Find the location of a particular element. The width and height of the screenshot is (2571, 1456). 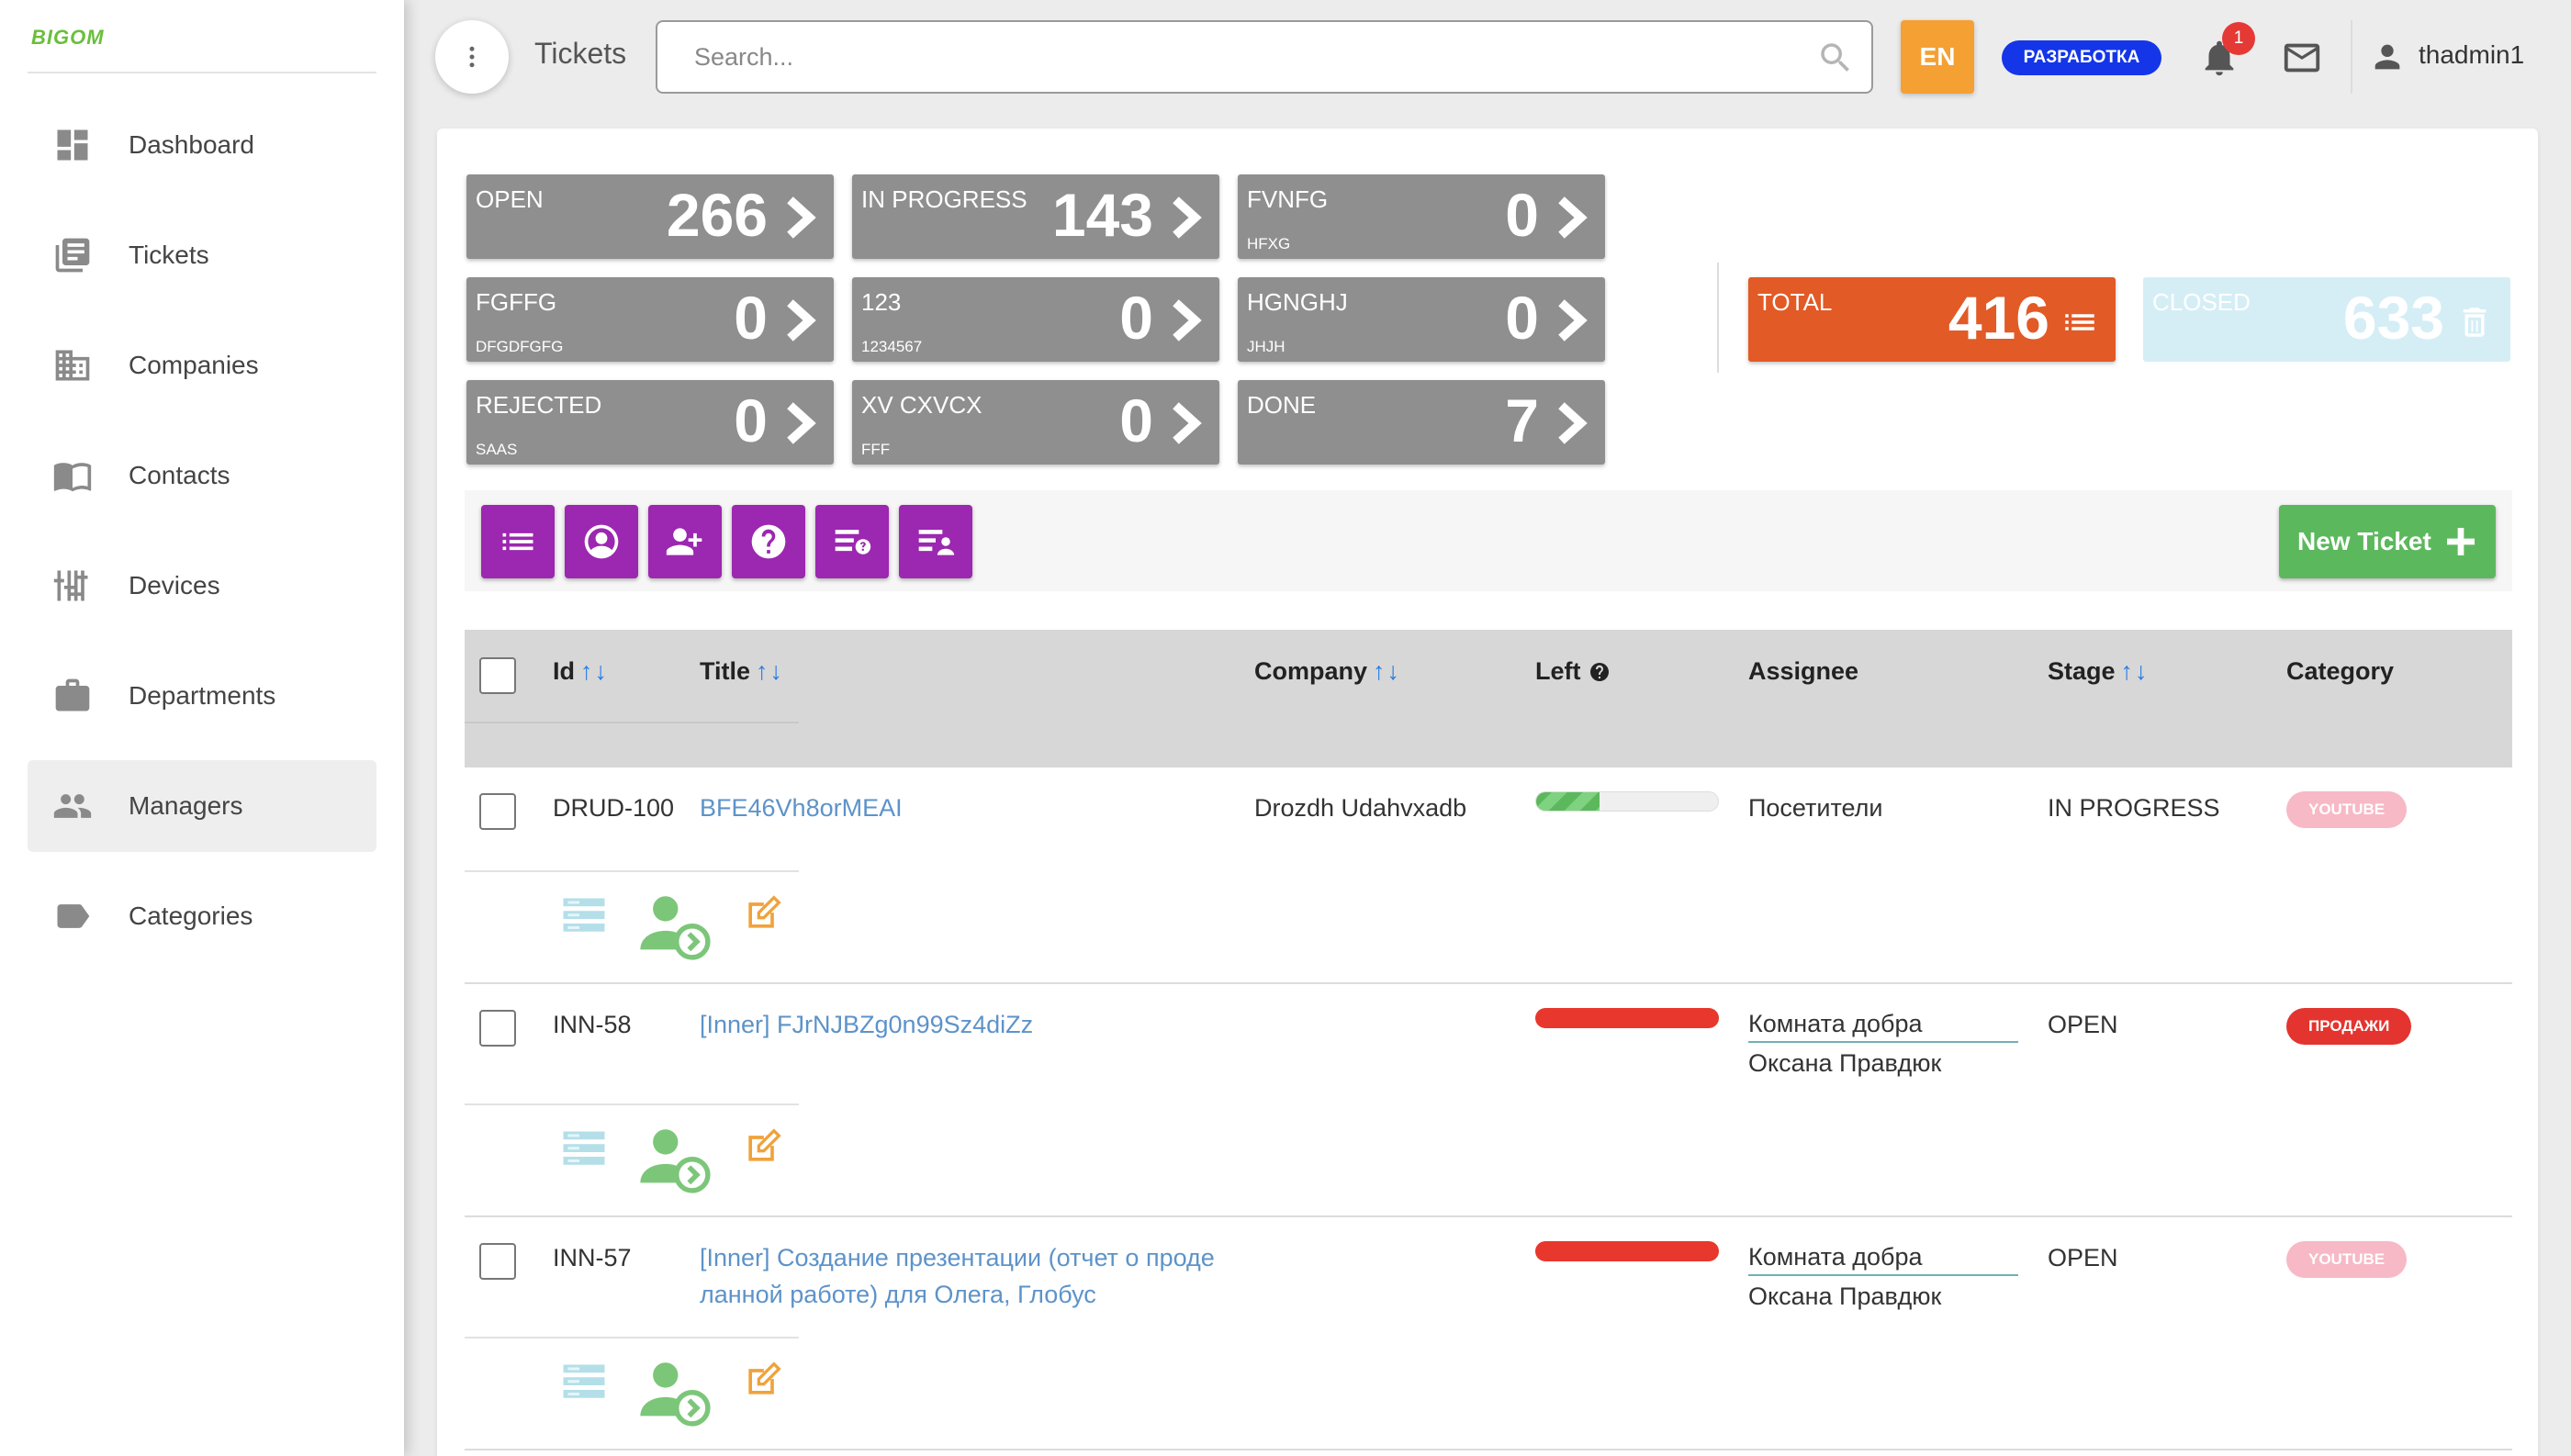

trash-icon is located at coordinates (2475, 322).